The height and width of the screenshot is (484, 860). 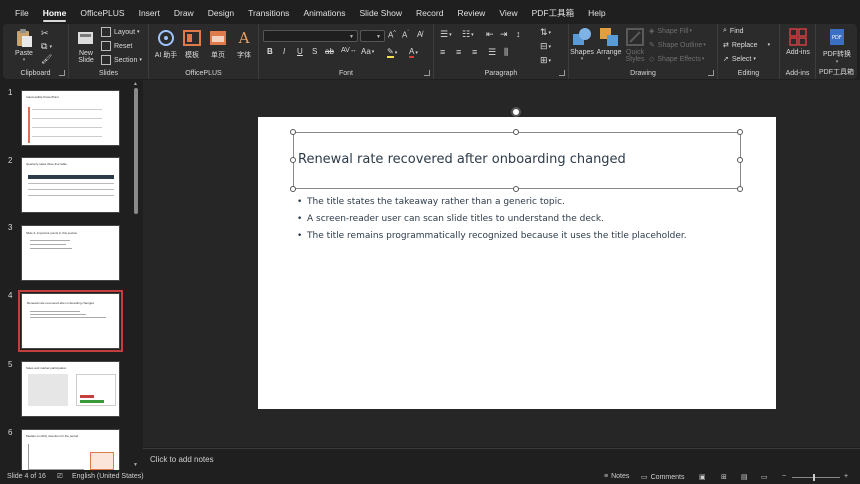 What do you see at coordinates (60, 477) in the screenshot?
I see `accessibility-icon: ⎚` at bounding box center [60, 477].